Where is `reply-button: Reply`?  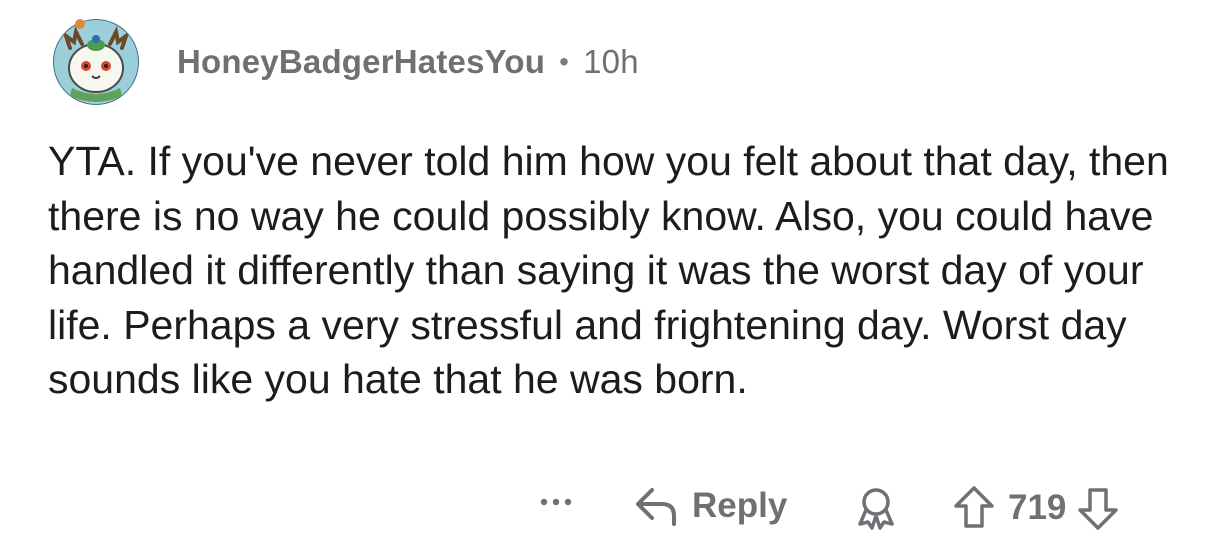
reply-button: Reply is located at coordinates (709, 506).